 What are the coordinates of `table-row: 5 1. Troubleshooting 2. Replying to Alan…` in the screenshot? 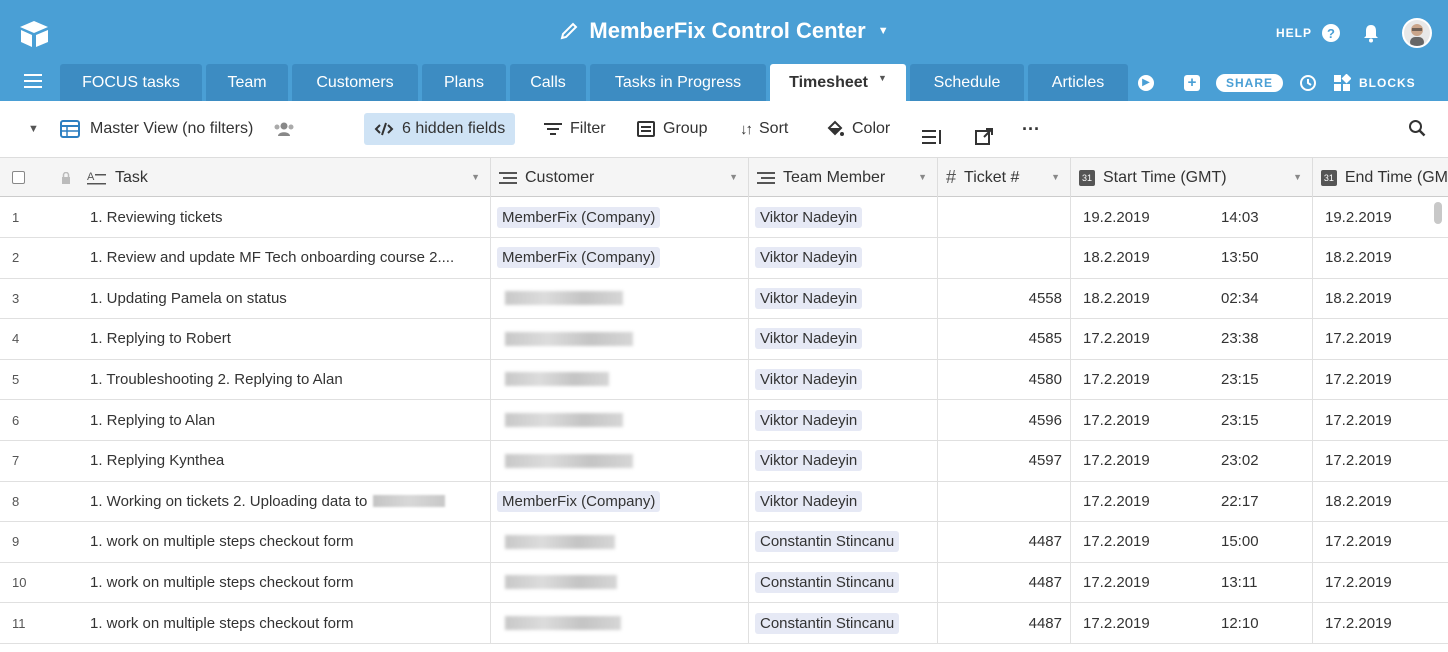 It's located at (724, 380).